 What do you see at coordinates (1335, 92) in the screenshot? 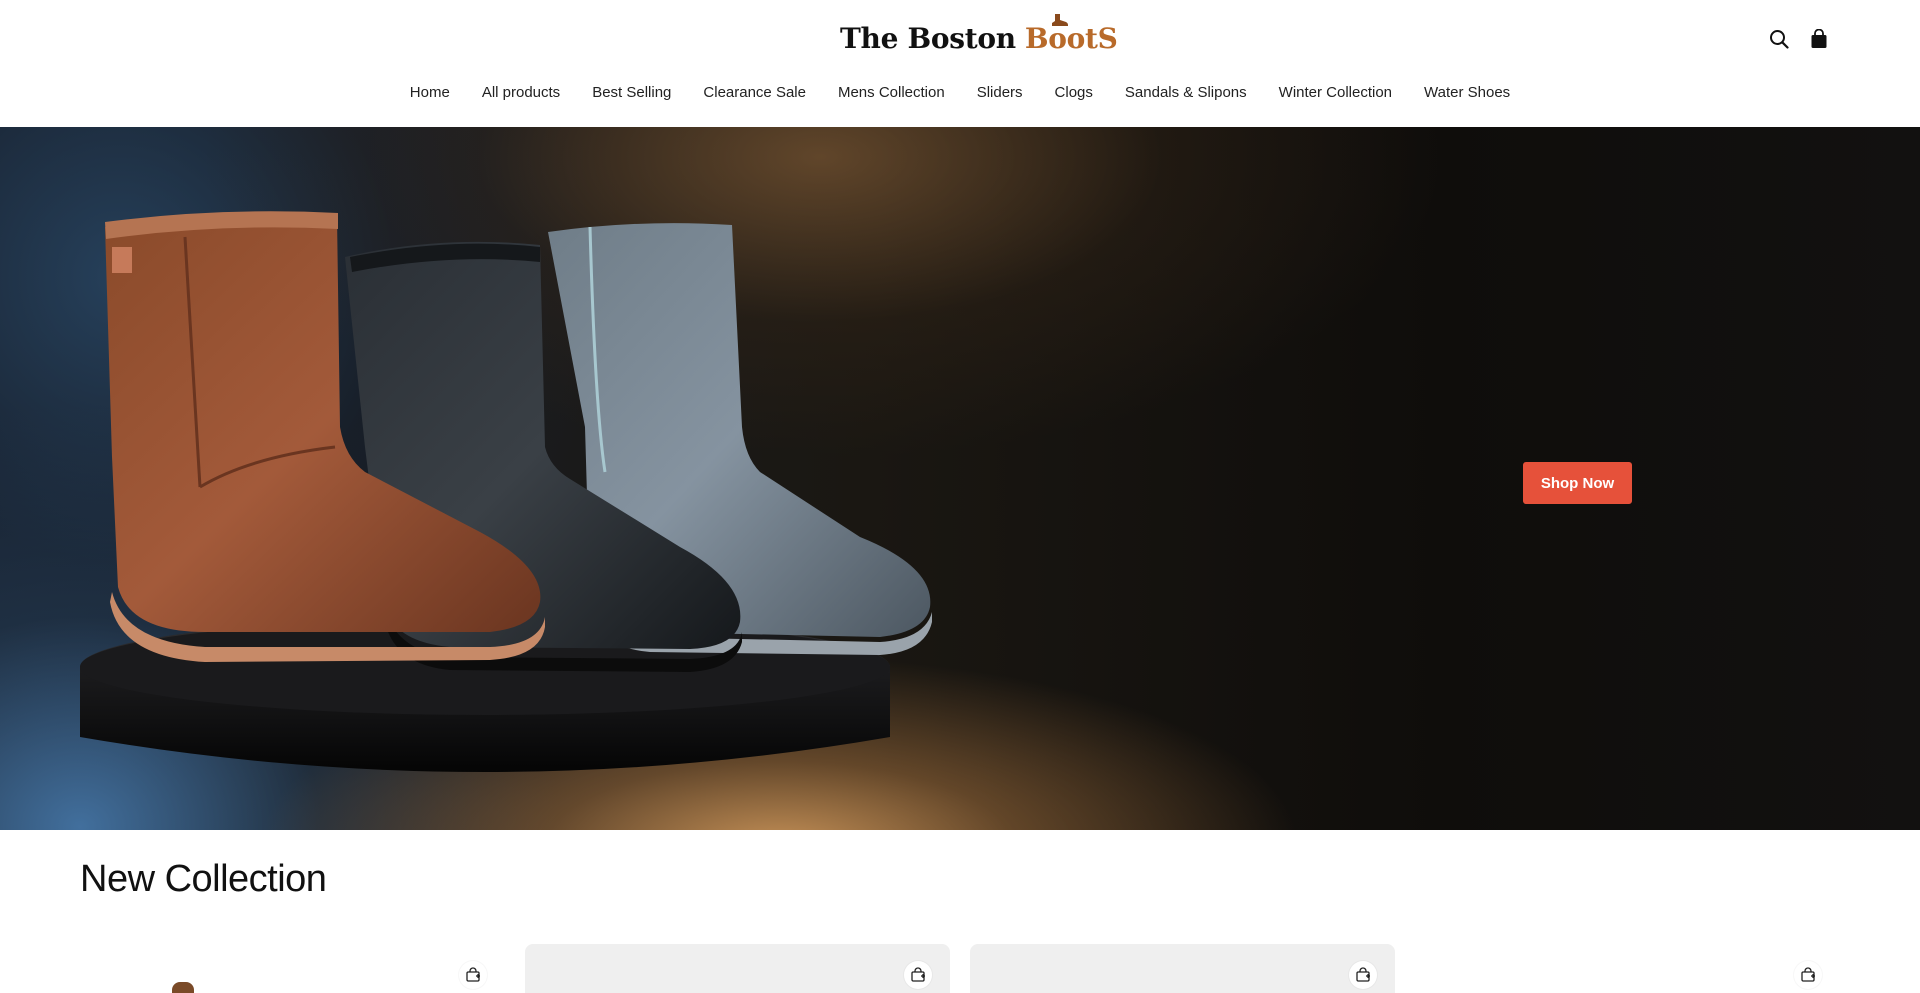
I see `nav-item-winter-collection: Winter Collection` at bounding box center [1335, 92].